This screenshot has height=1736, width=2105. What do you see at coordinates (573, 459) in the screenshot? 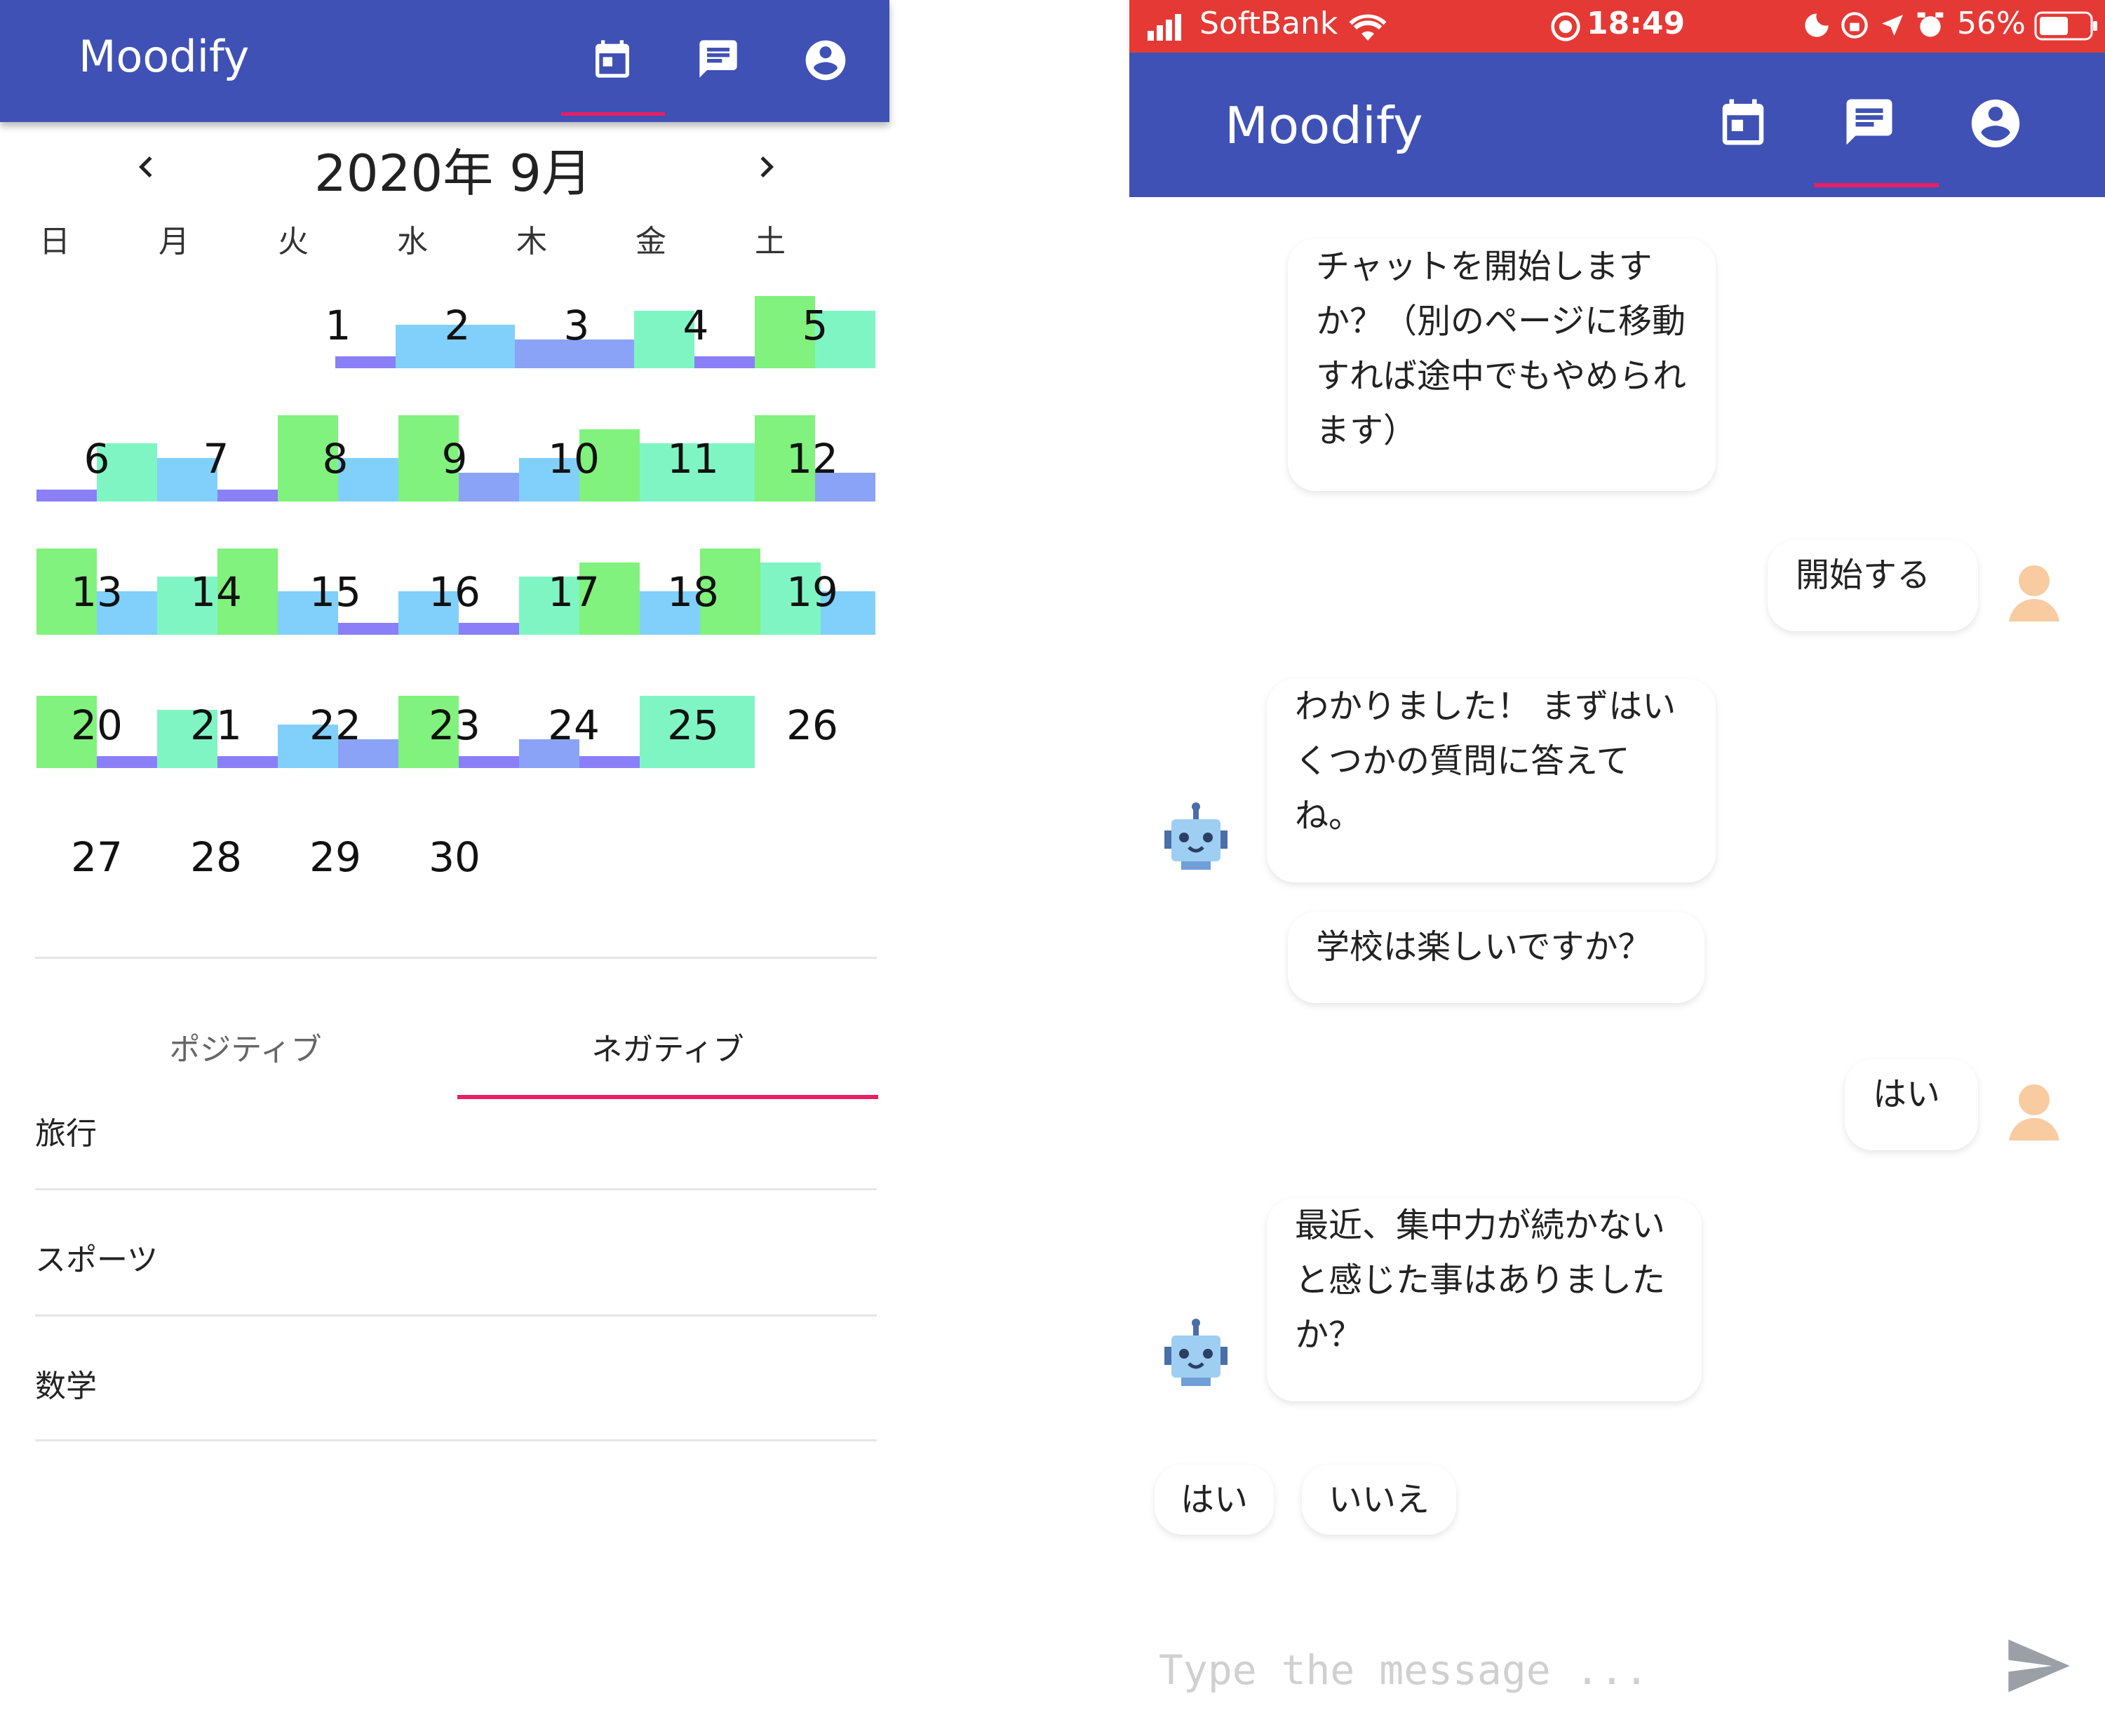
I see `calendar-day: 10` at bounding box center [573, 459].